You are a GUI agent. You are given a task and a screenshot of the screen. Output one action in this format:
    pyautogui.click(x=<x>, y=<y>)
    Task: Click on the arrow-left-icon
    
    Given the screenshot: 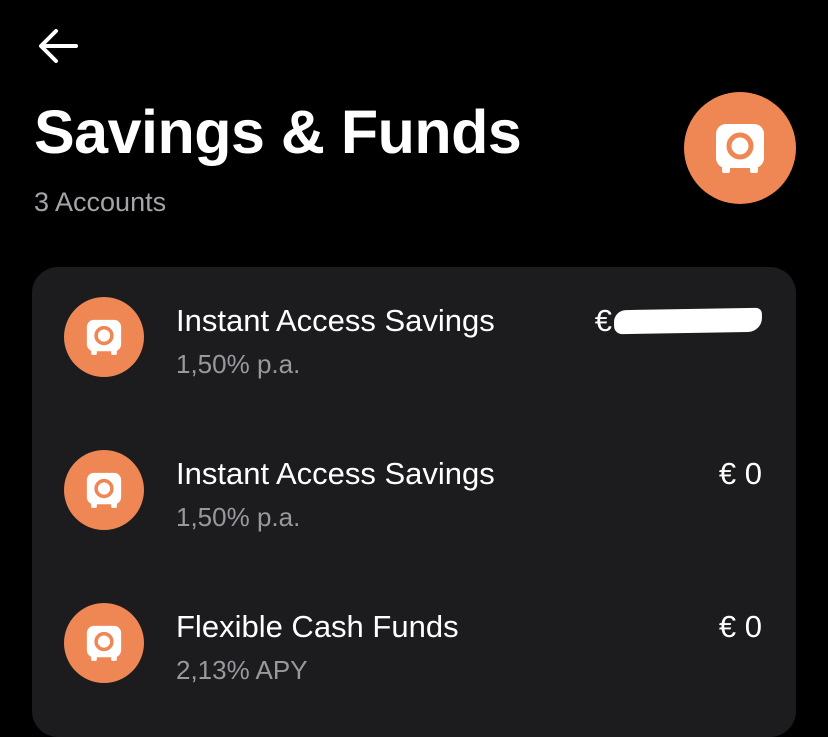 What is the action you would take?
    pyautogui.click(x=58, y=46)
    